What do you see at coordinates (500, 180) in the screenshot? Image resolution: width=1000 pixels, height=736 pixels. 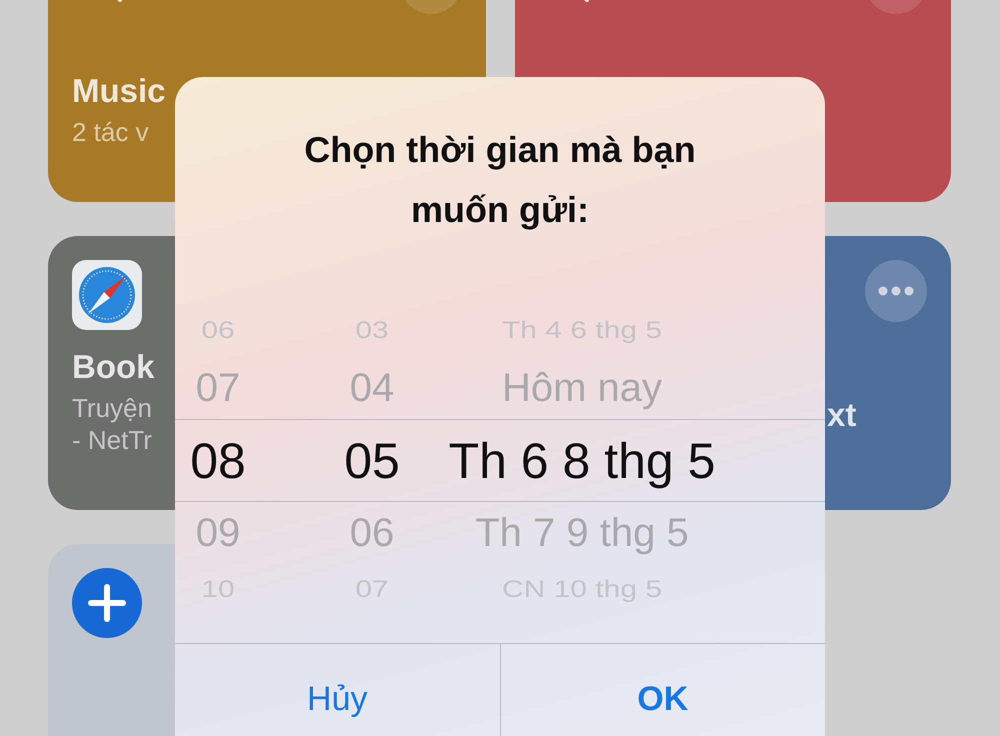 I see `dialog-title: Chọn thời gian mà bạn muốn gửi:` at bounding box center [500, 180].